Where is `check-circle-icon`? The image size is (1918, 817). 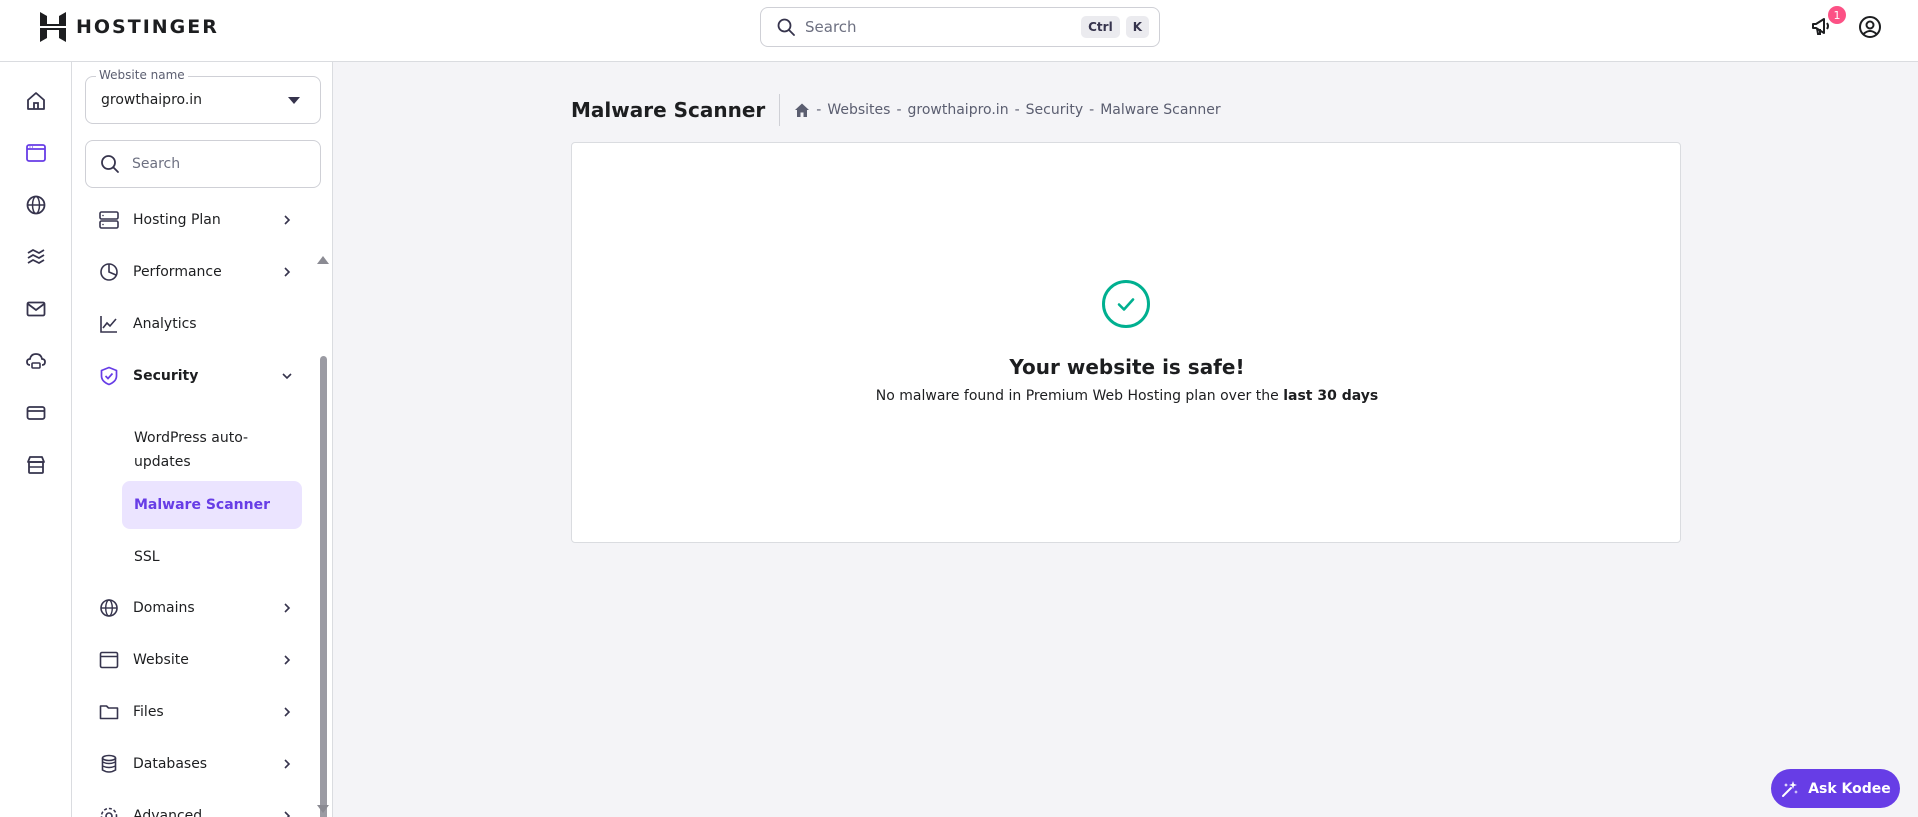 check-circle-icon is located at coordinates (1126, 304).